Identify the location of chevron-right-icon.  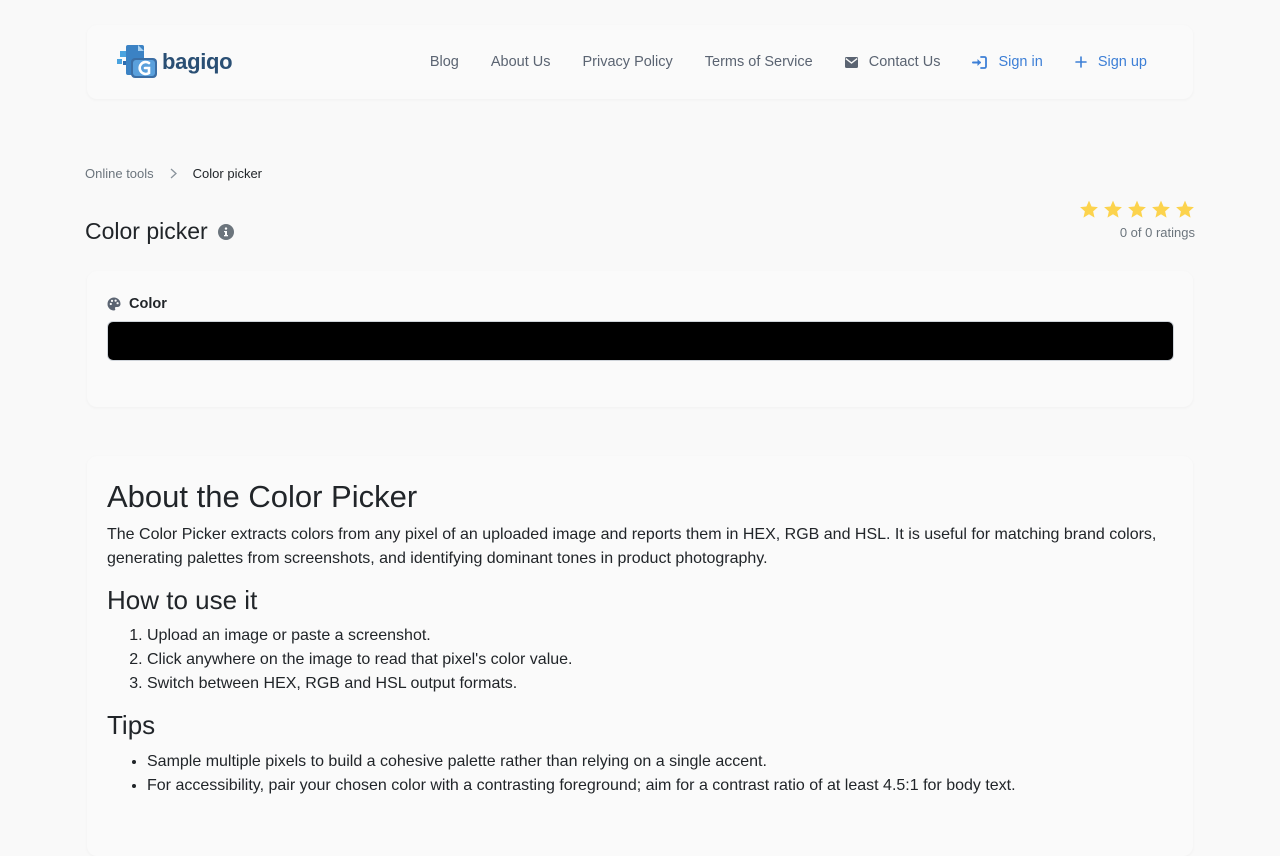
(173, 173).